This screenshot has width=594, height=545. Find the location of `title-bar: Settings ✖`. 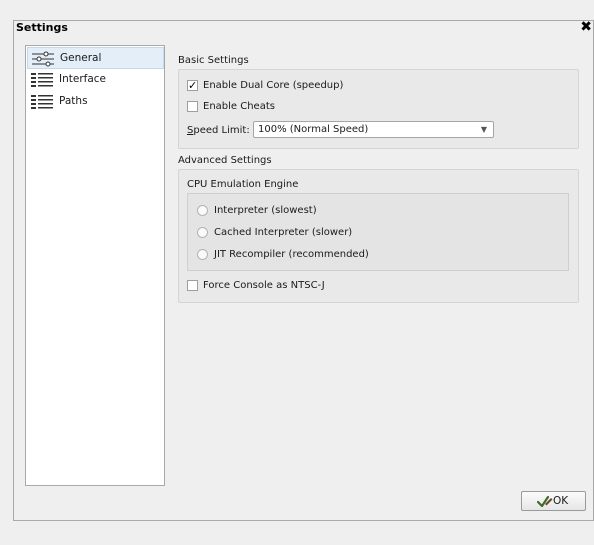

title-bar: Settings ✖ is located at coordinates (303, 28).